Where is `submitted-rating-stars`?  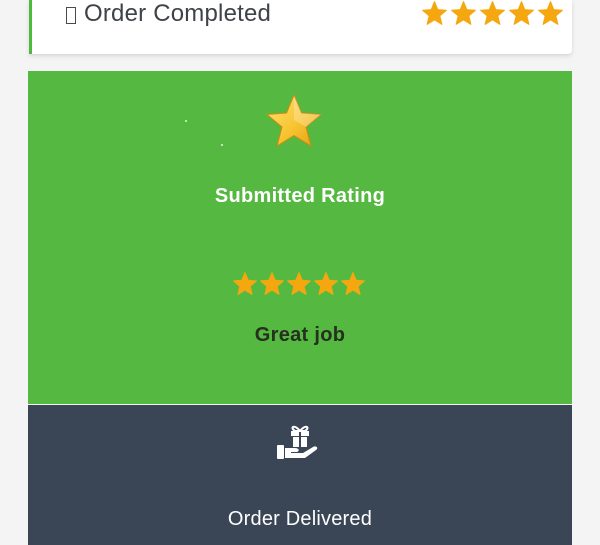 submitted-rating-stars is located at coordinates (299, 284).